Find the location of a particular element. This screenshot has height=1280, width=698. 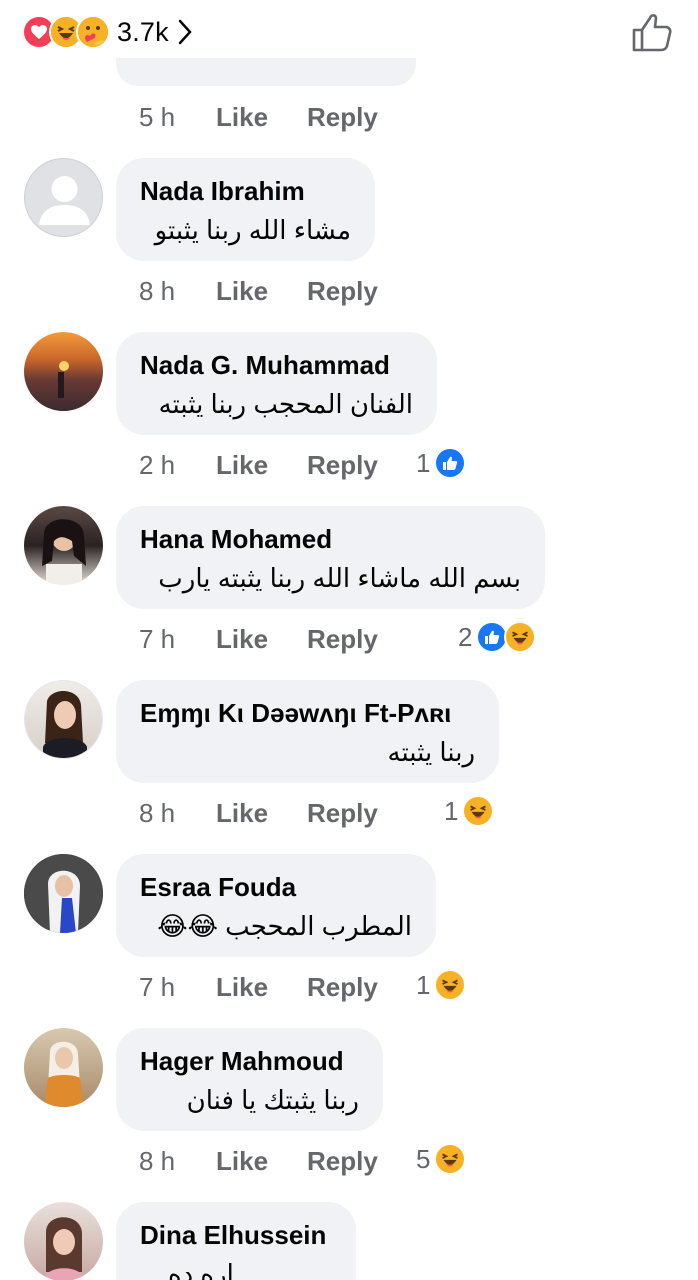

comment-reaction-count: 2 is located at coordinates (465, 636).